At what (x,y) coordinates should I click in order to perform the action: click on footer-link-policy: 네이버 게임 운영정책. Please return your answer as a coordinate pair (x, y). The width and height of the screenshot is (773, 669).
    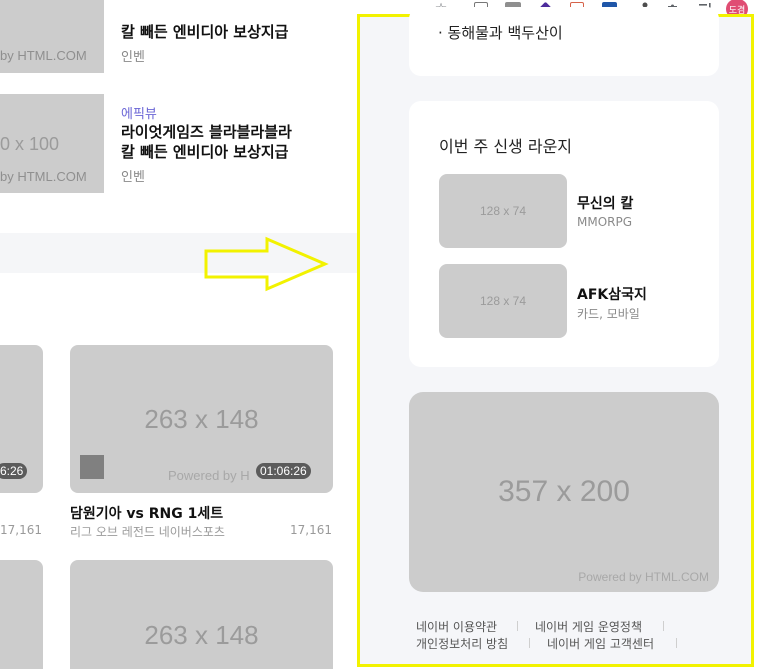
    Looking at the image, I should click on (588, 626).